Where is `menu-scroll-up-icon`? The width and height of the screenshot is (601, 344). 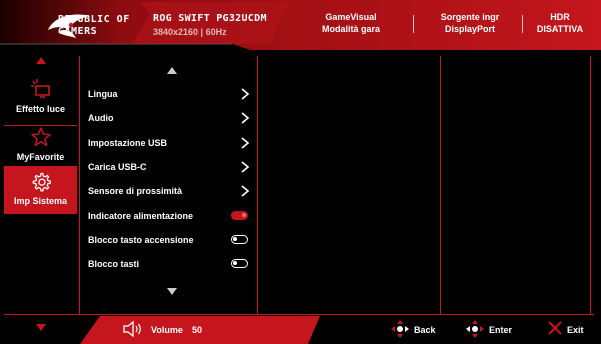
menu-scroll-up-icon is located at coordinates (172, 70).